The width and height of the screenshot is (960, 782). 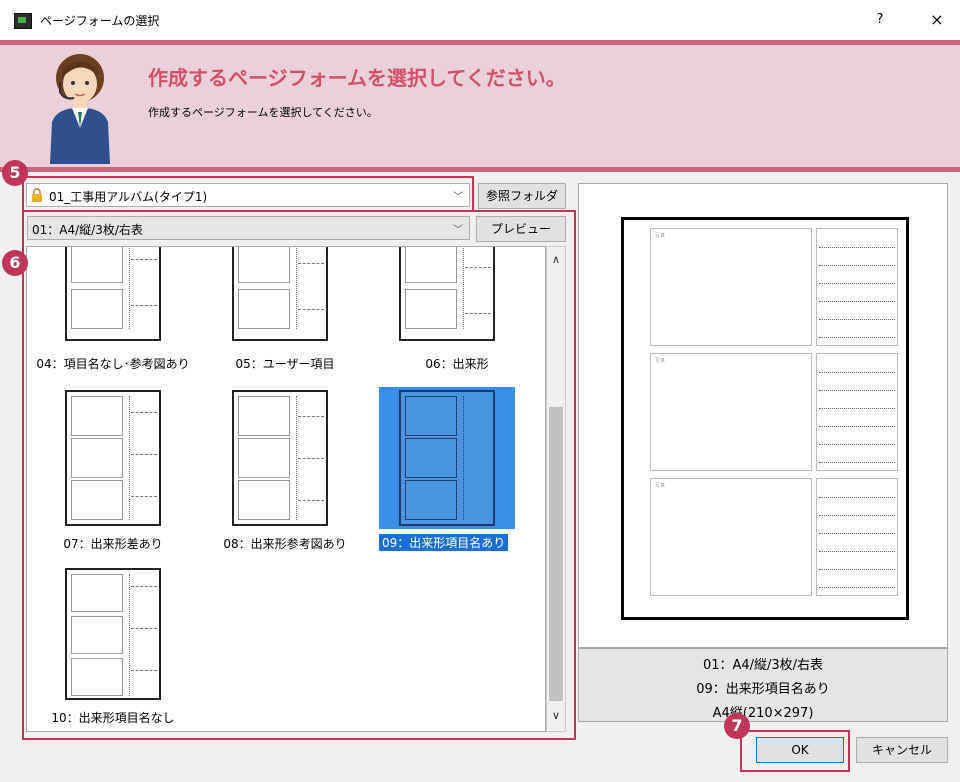 I want to click on page-heading: 作成するページフォームを選択してください。, so click(x=357, y=78).